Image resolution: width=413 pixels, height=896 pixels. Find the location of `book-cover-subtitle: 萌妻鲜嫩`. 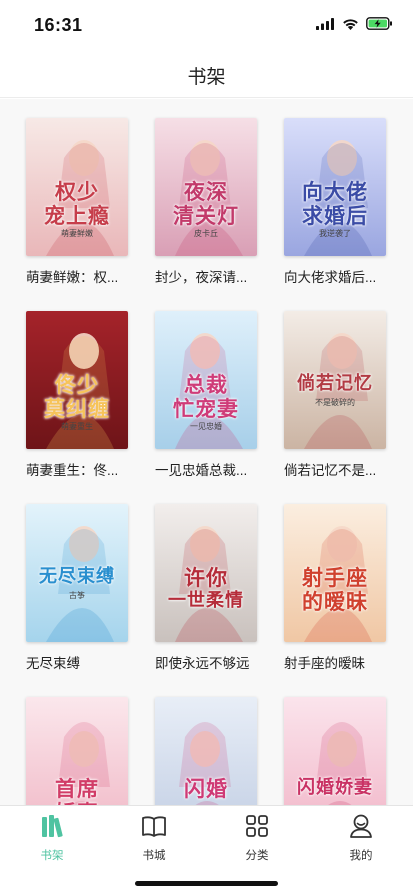

book-cover-subtitle: 萌妻鲜嫩 is located at coordinates (77, 233).